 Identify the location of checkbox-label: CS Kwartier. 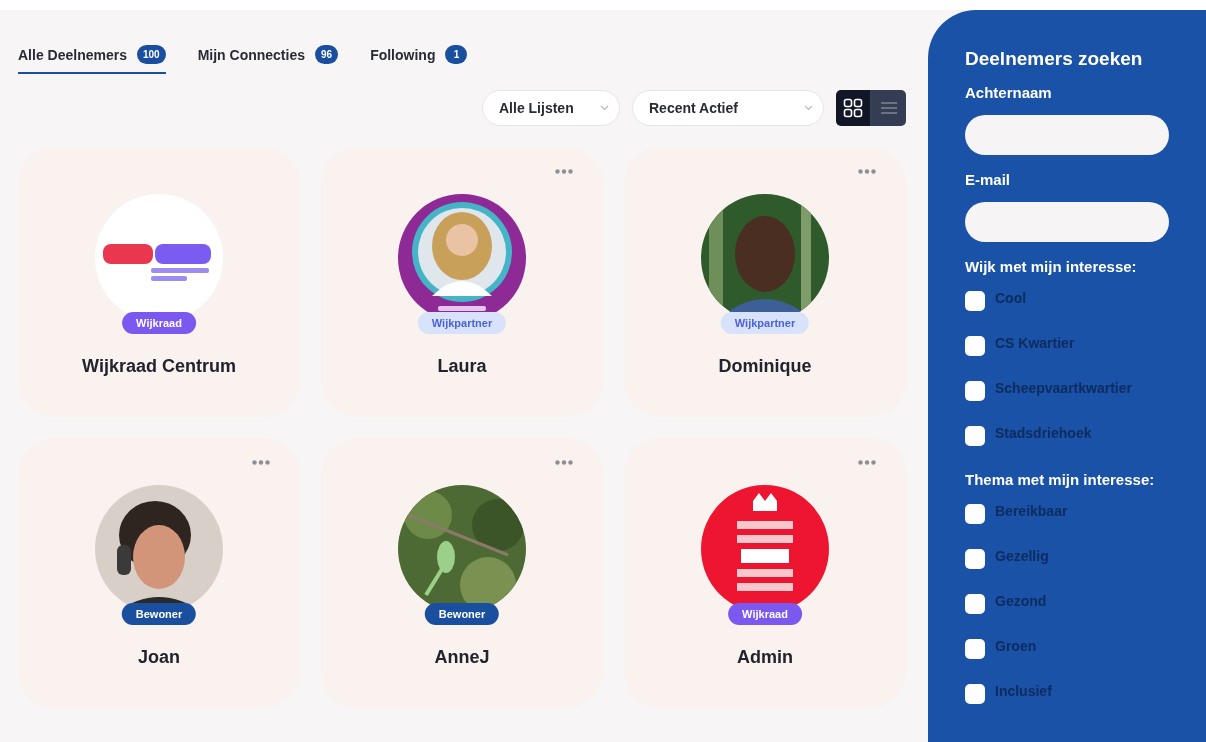
(1035, 343).